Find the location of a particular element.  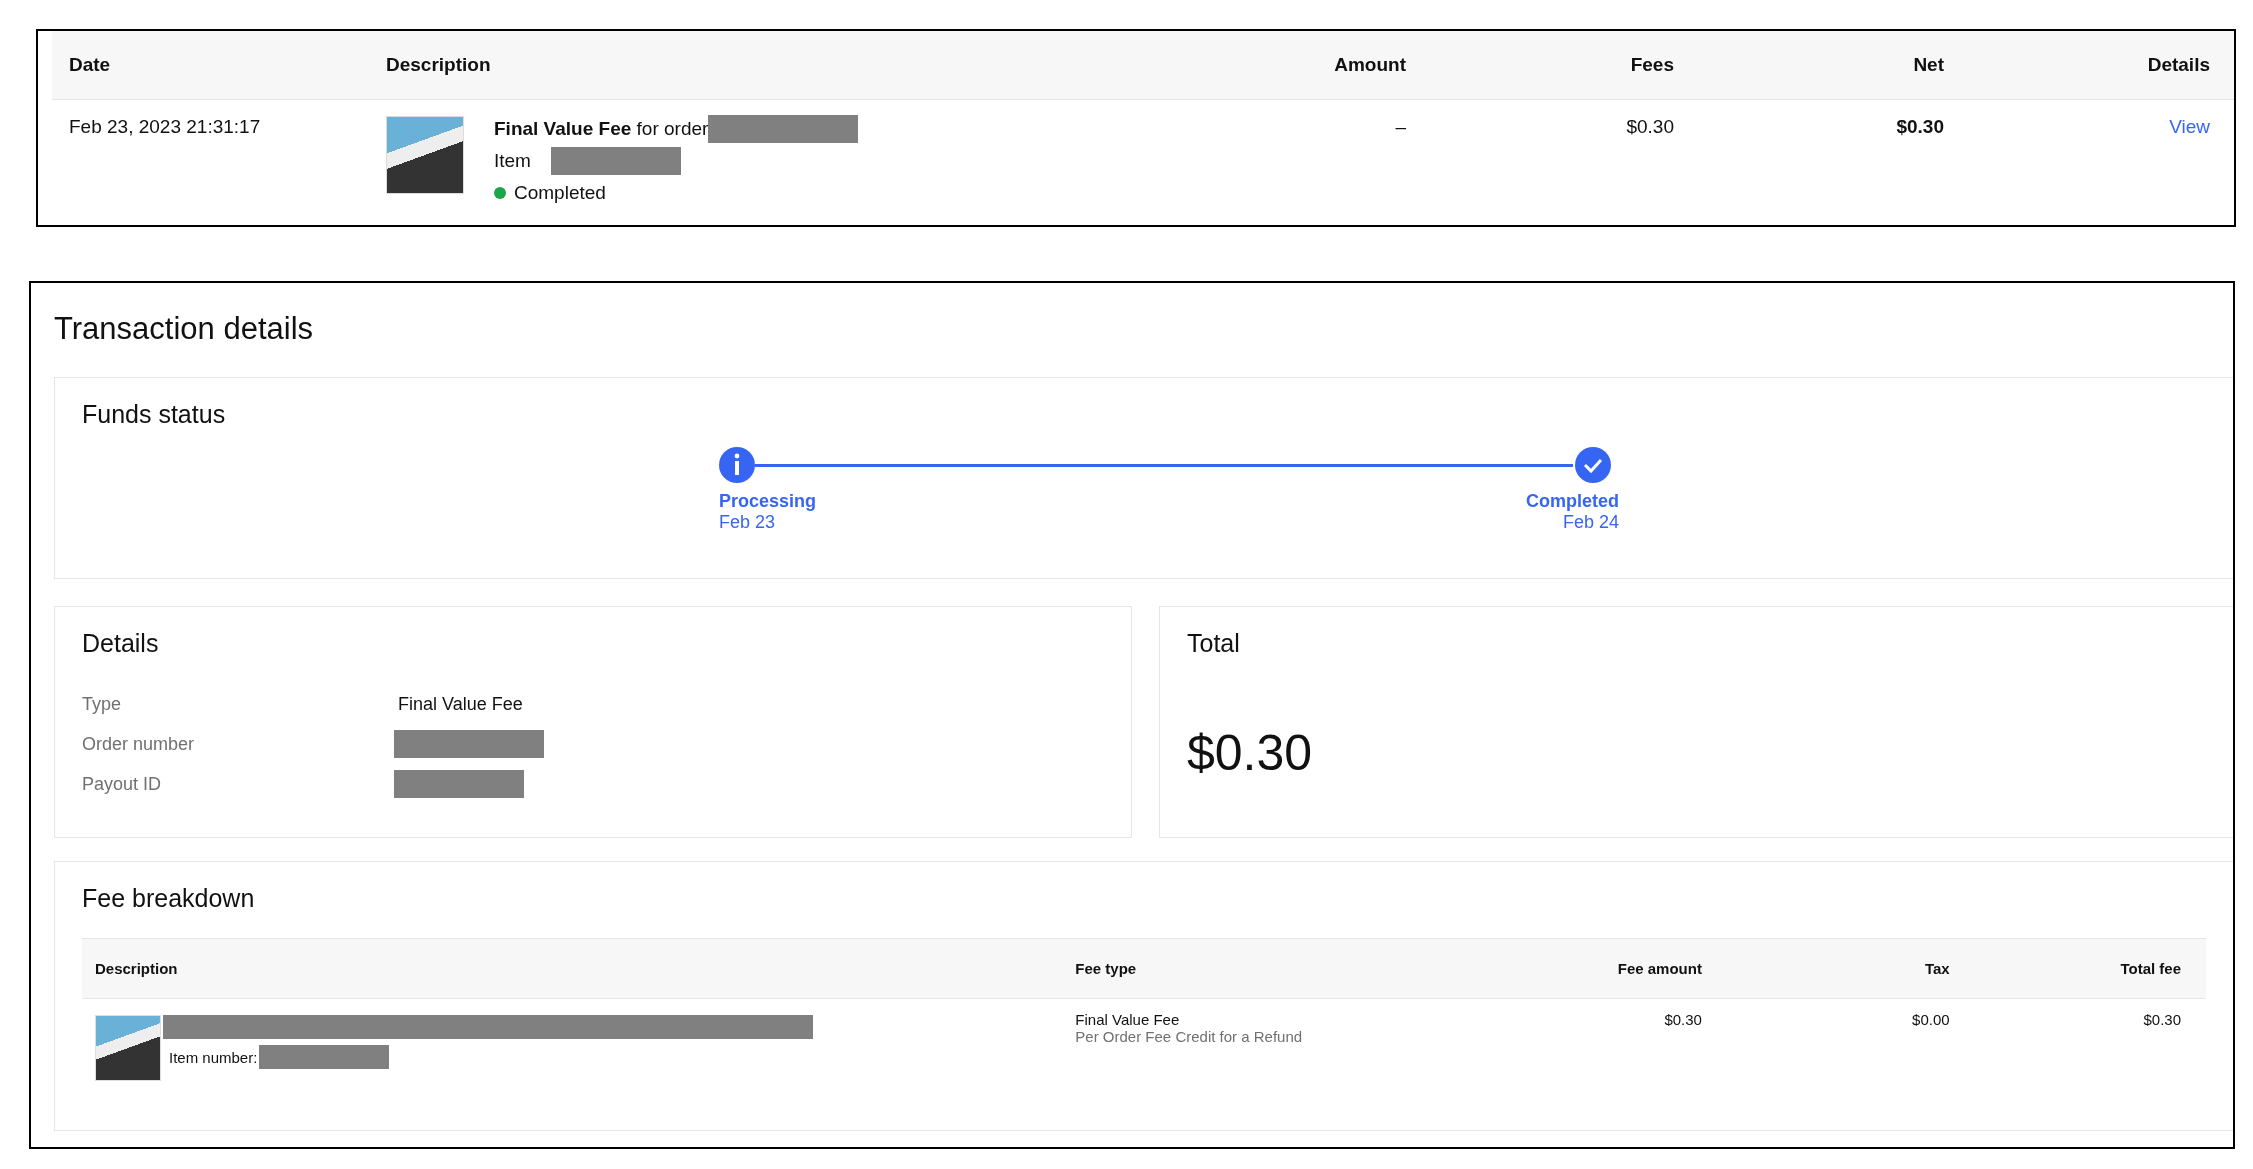

card-title: Total is located at coordinates (1214, 643).